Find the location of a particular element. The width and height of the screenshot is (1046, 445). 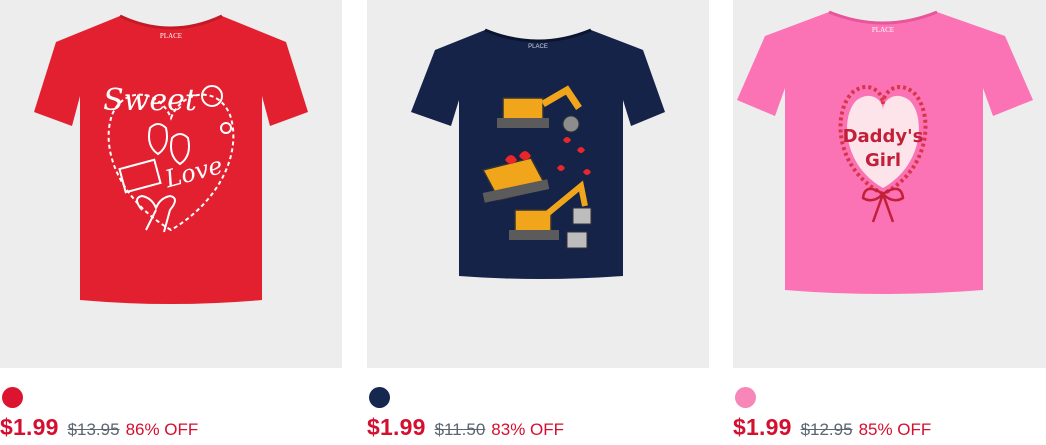

graphic-word-1: Sweet is located at coordinates (150, 100).